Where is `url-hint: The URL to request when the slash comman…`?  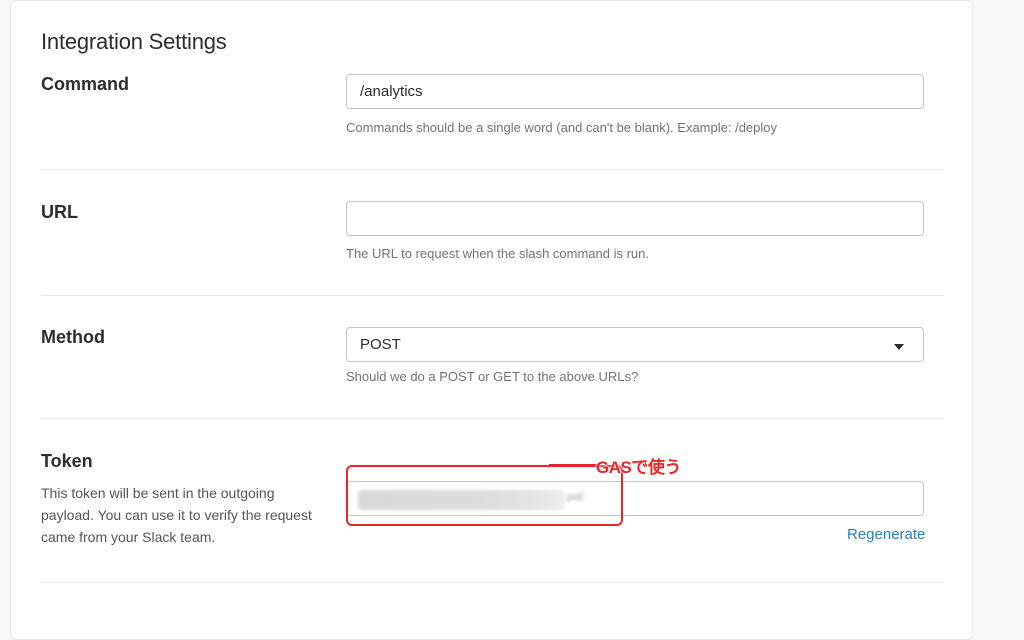
url-hint: The URL to request when the slash comman… is located at coordinates (497, 253).